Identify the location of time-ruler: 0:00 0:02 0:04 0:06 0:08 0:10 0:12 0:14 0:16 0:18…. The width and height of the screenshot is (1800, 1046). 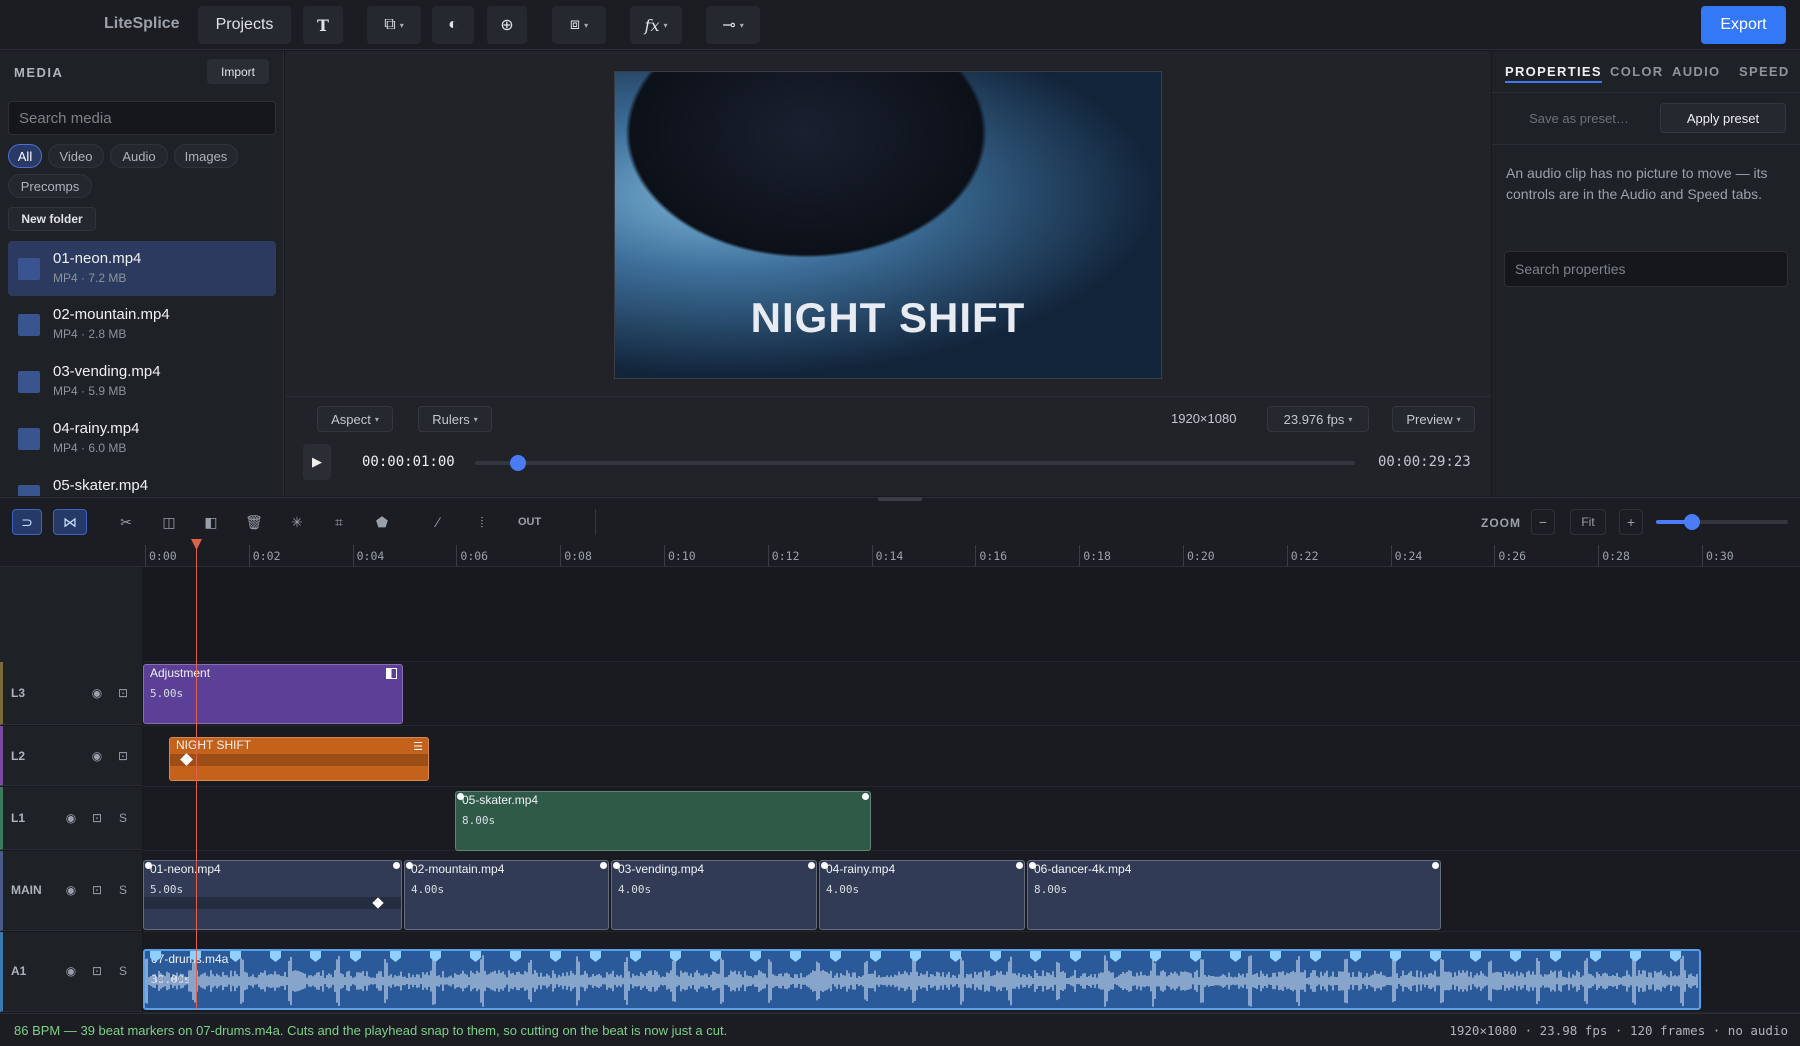
(900, 556).